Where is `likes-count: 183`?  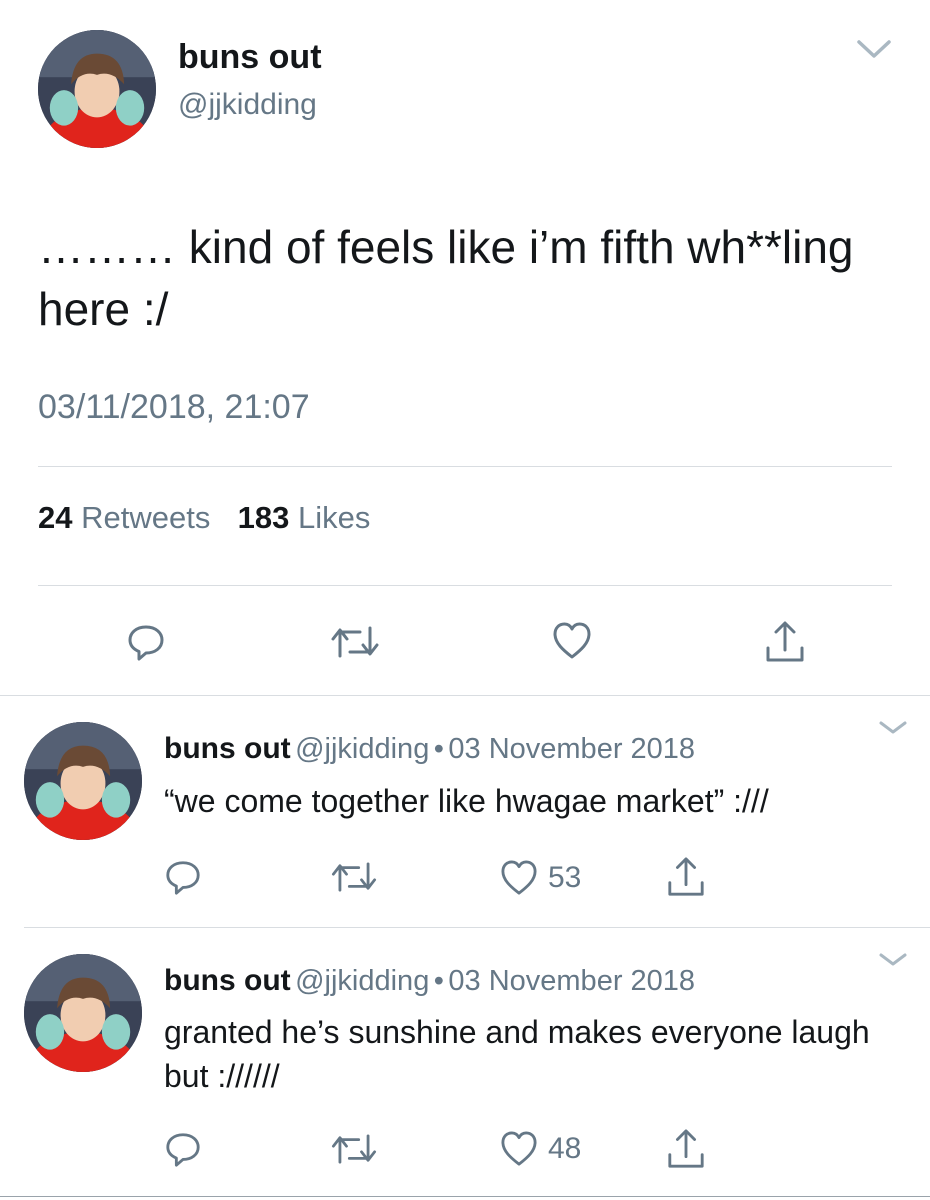 likes-count: 183 is located at coordinates (264, 517).